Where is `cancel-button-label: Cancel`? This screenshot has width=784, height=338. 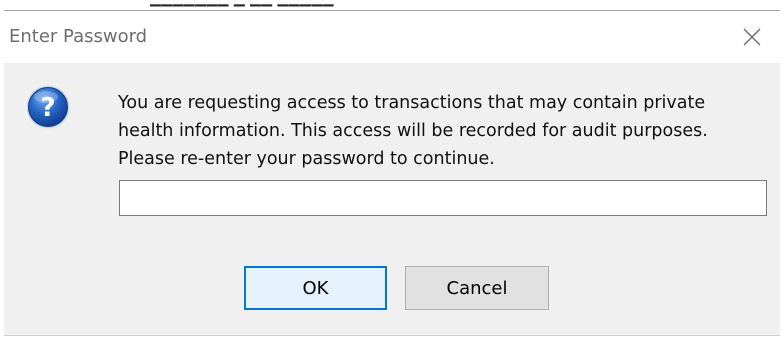 cancel-button-label: Cancel is located at coordinates (477, 288).